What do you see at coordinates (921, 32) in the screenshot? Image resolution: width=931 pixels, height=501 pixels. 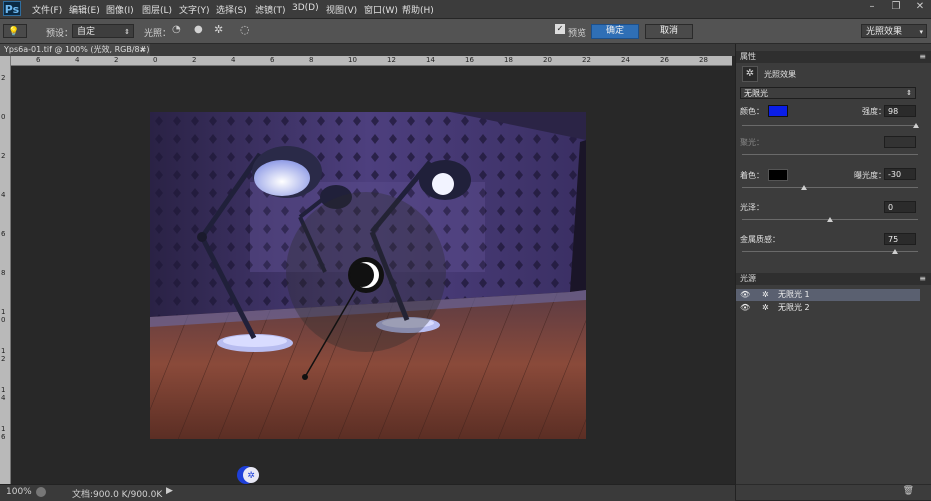 I see `chevron-down-icon: ▾` at bounding box center [921, 32].